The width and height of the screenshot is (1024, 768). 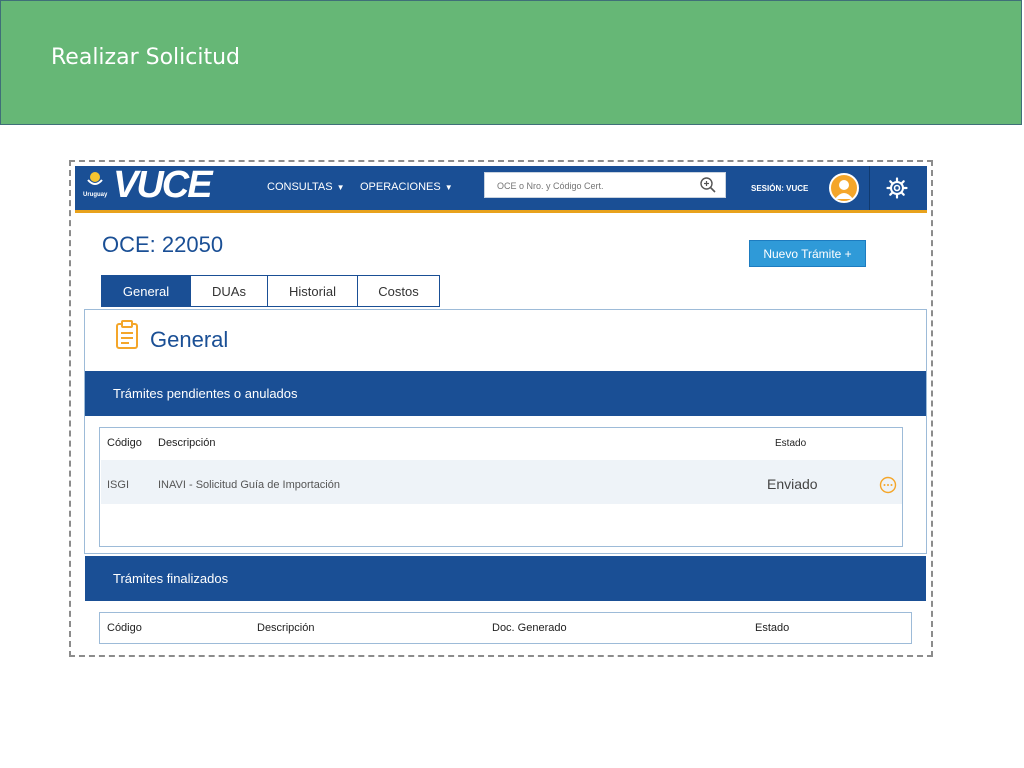 I want to click on gear-icon, so click(x=897, y=188).